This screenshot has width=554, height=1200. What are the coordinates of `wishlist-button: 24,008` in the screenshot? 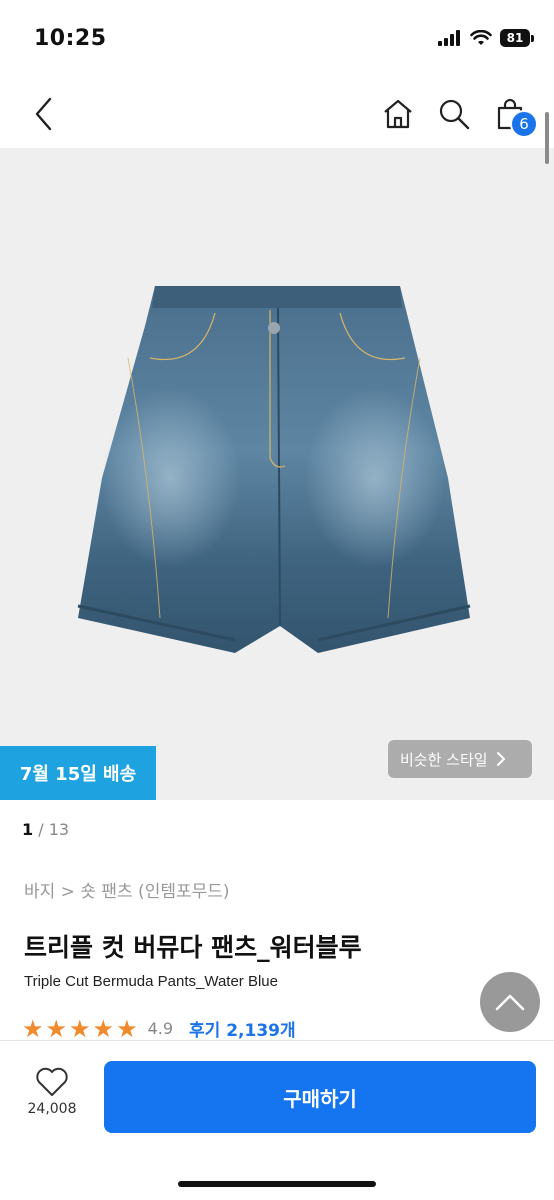 It's located at (52, 1102).